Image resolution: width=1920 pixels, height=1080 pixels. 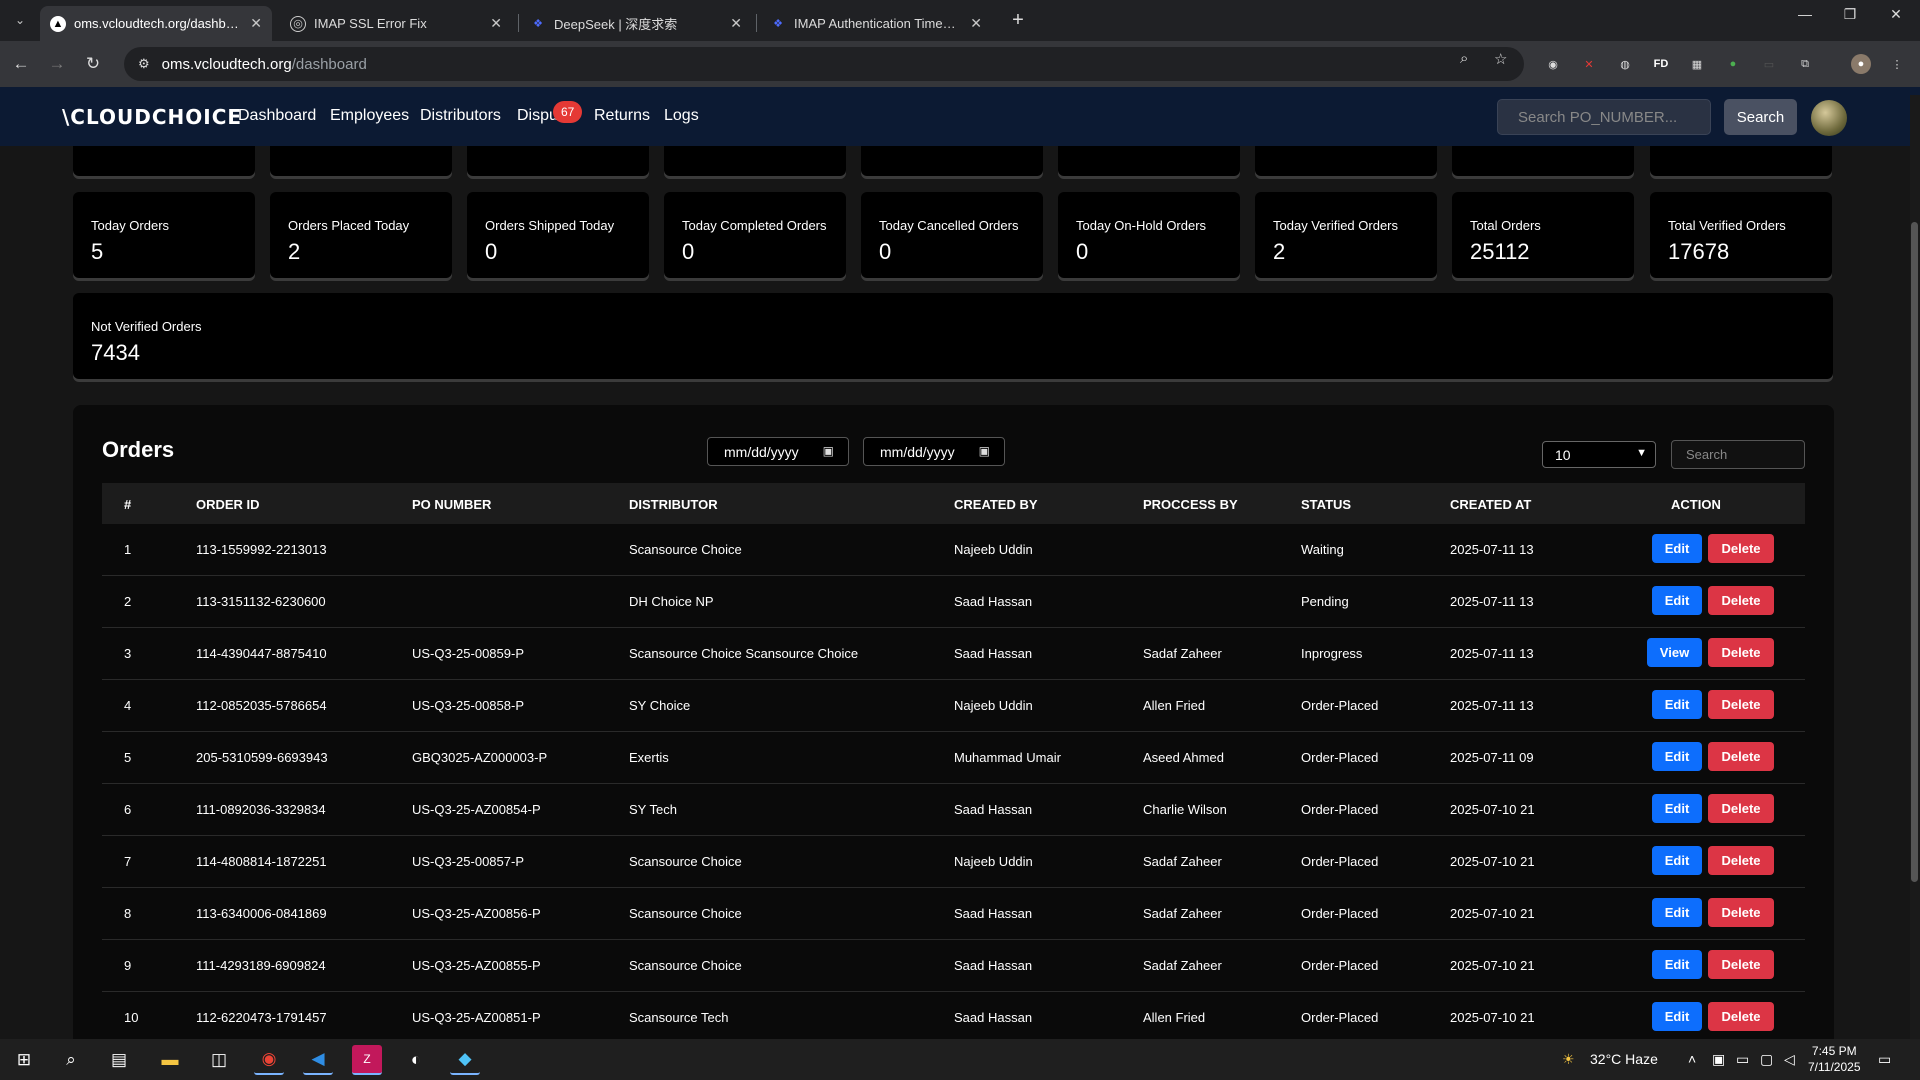 I want to click on extension-green-icon: ●, so click(x=1733, y=64).